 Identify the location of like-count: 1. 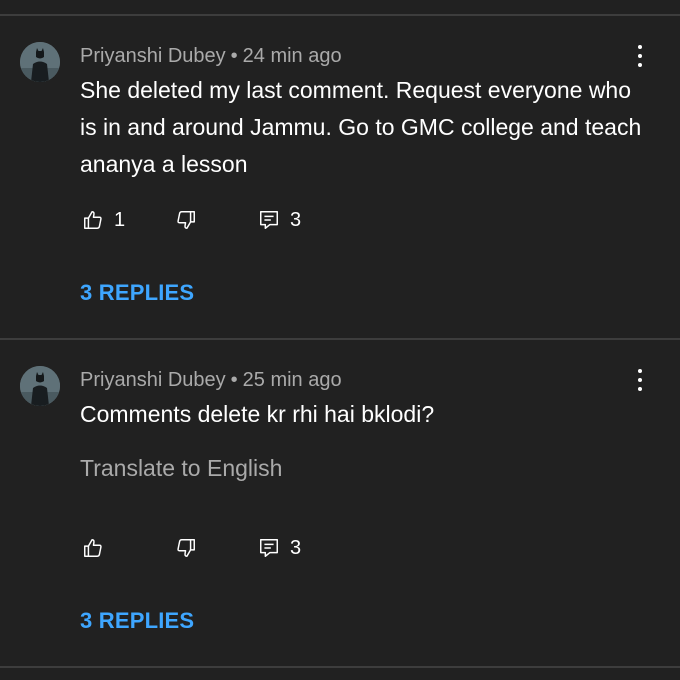
(120, 219).